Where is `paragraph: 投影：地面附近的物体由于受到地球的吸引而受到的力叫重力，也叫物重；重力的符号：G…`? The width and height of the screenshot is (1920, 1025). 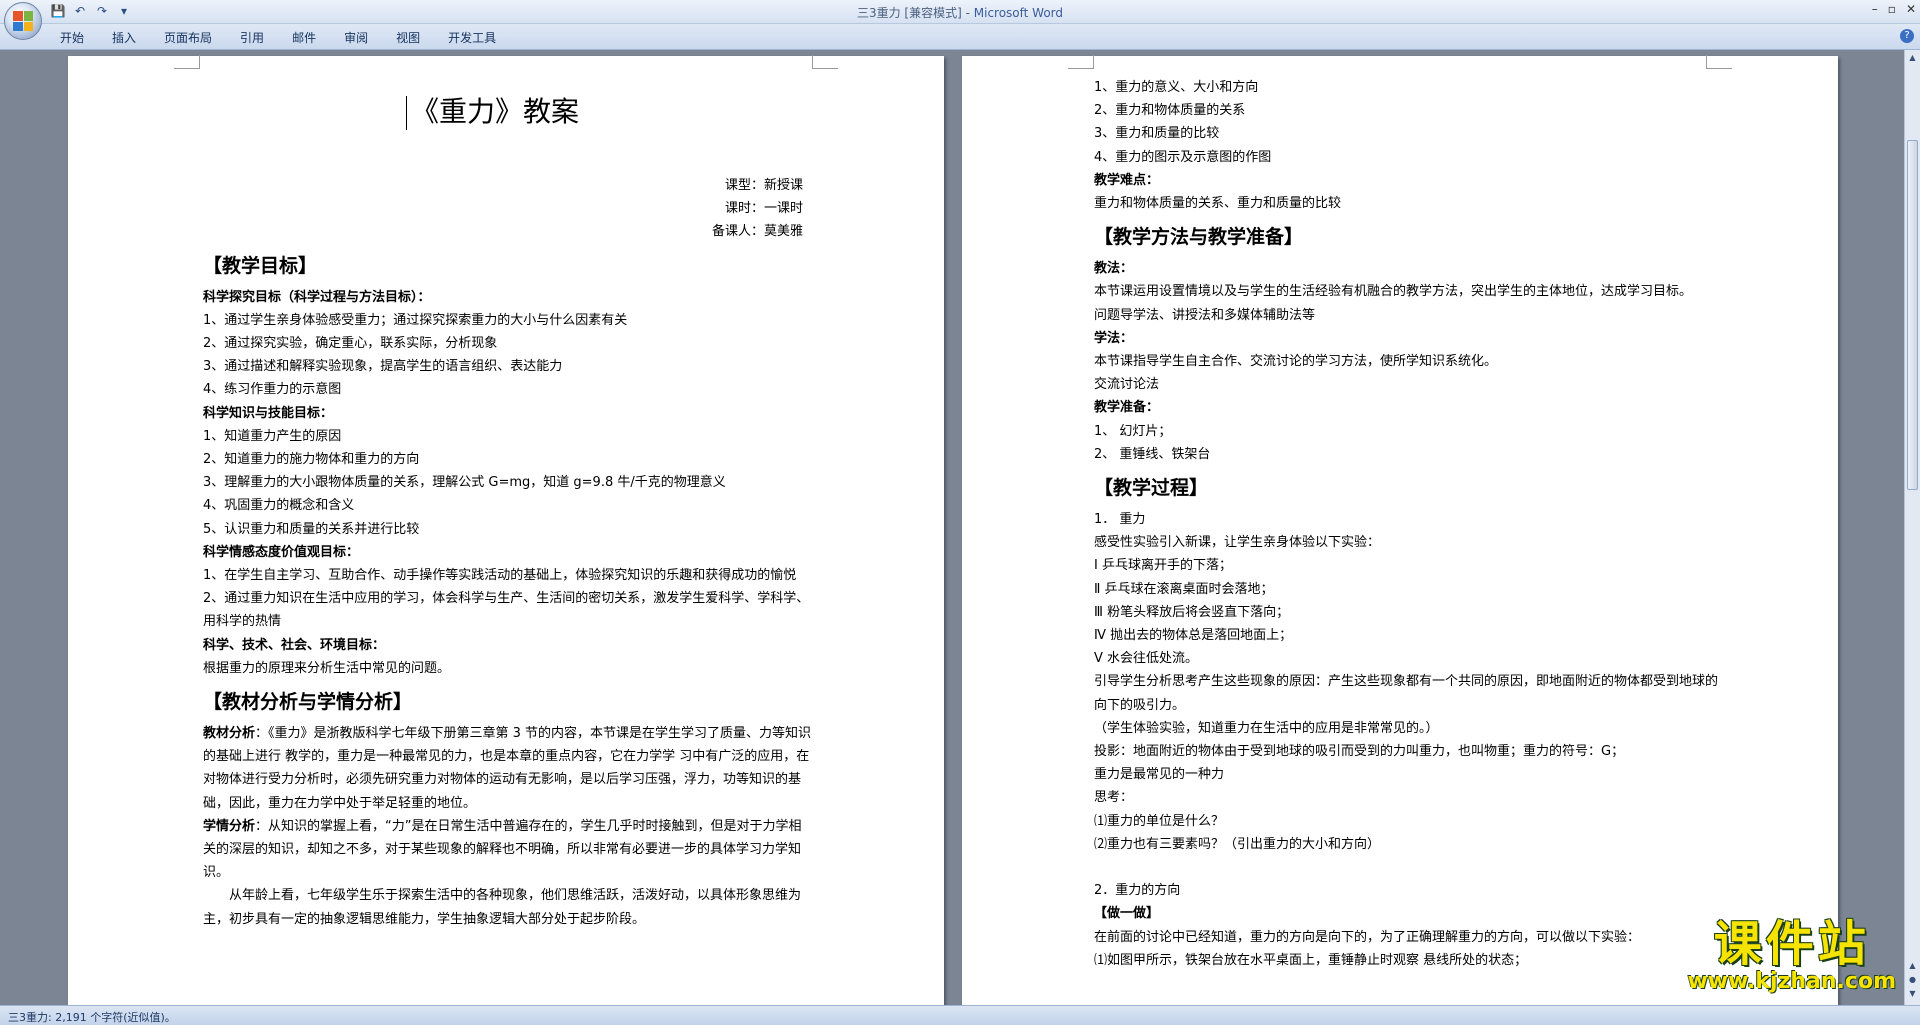 paragraph: 投影：地面附近的物体由于受到地球的吸引而受到的力叫重力，也叫物重；重力的符号：G… is located at coordinates (1359, 752).